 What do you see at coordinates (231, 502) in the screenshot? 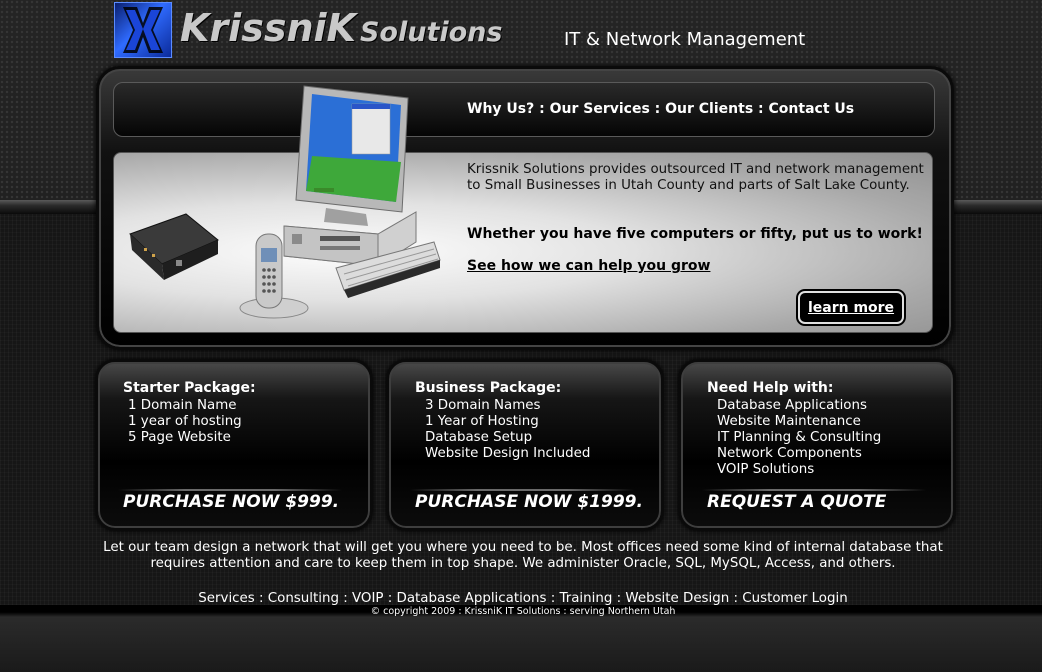
I see `purchase-starter-button: PURCHASE NOW $999.` at bounding box center [231, 502].